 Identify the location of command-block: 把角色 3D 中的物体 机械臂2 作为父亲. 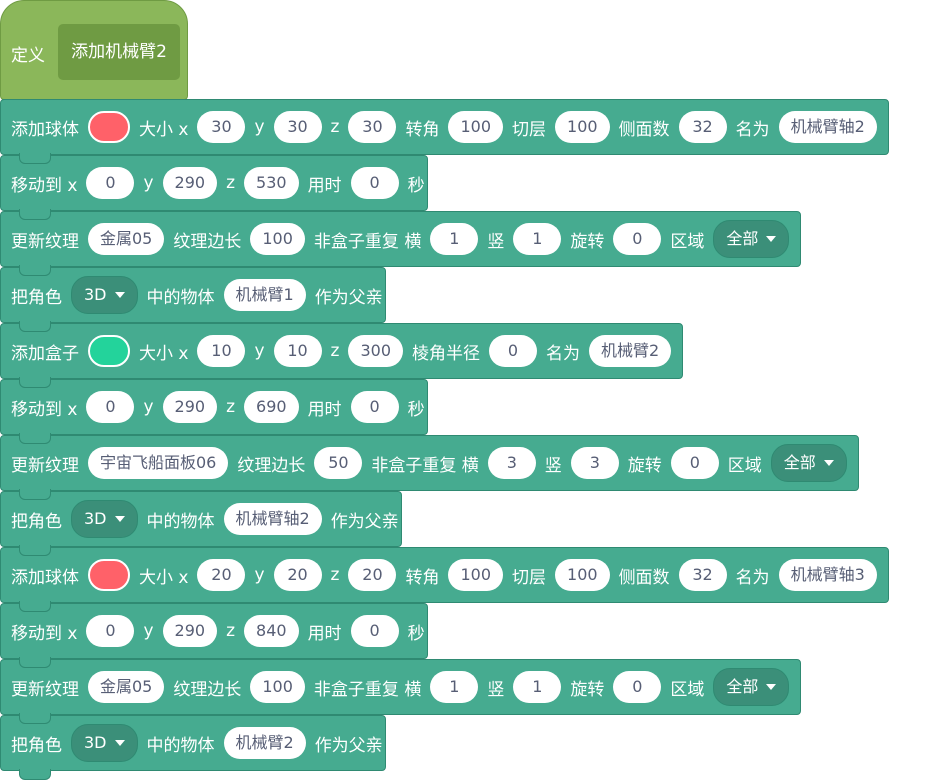
(193, 747).